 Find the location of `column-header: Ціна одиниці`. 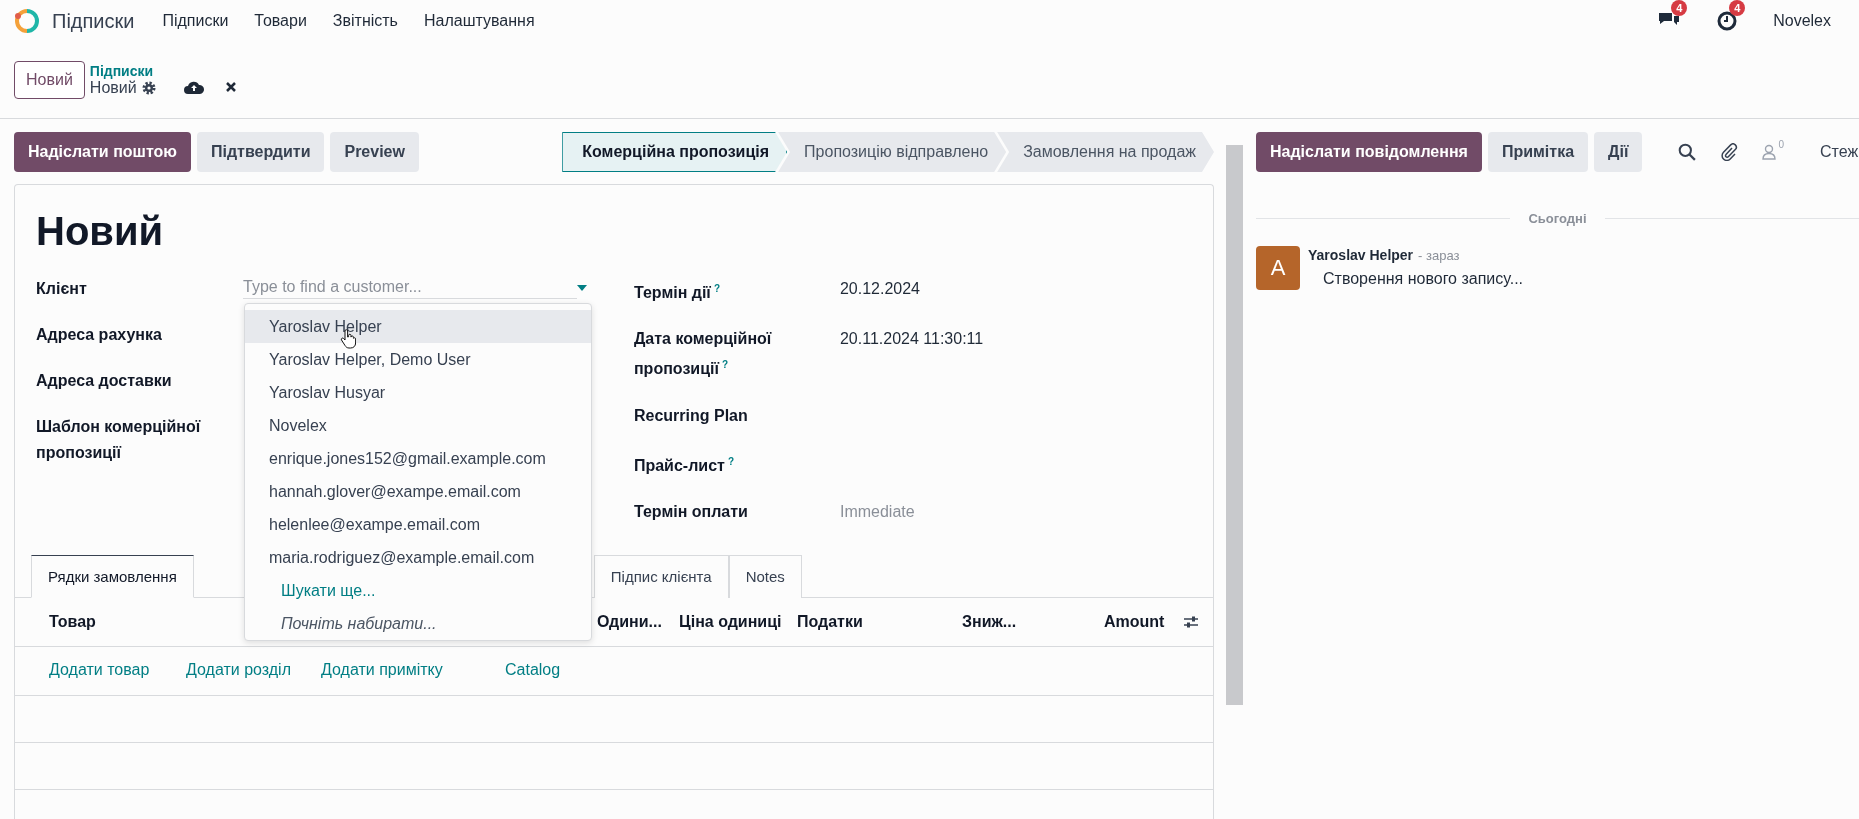

column-header: Ціна одиниці is located at coordinates (730, 622).